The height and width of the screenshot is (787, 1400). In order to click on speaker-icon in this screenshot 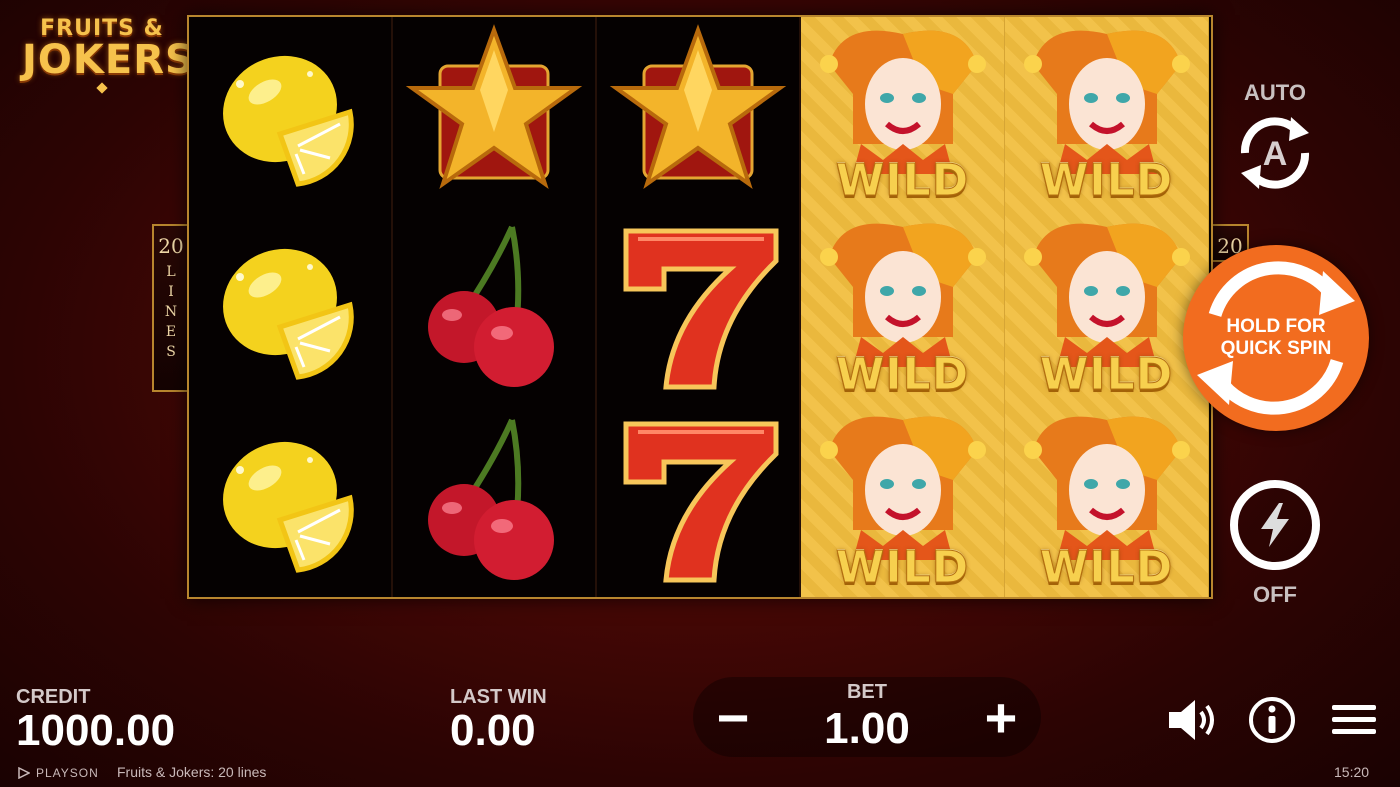, I will do `click(1191, 720)`.